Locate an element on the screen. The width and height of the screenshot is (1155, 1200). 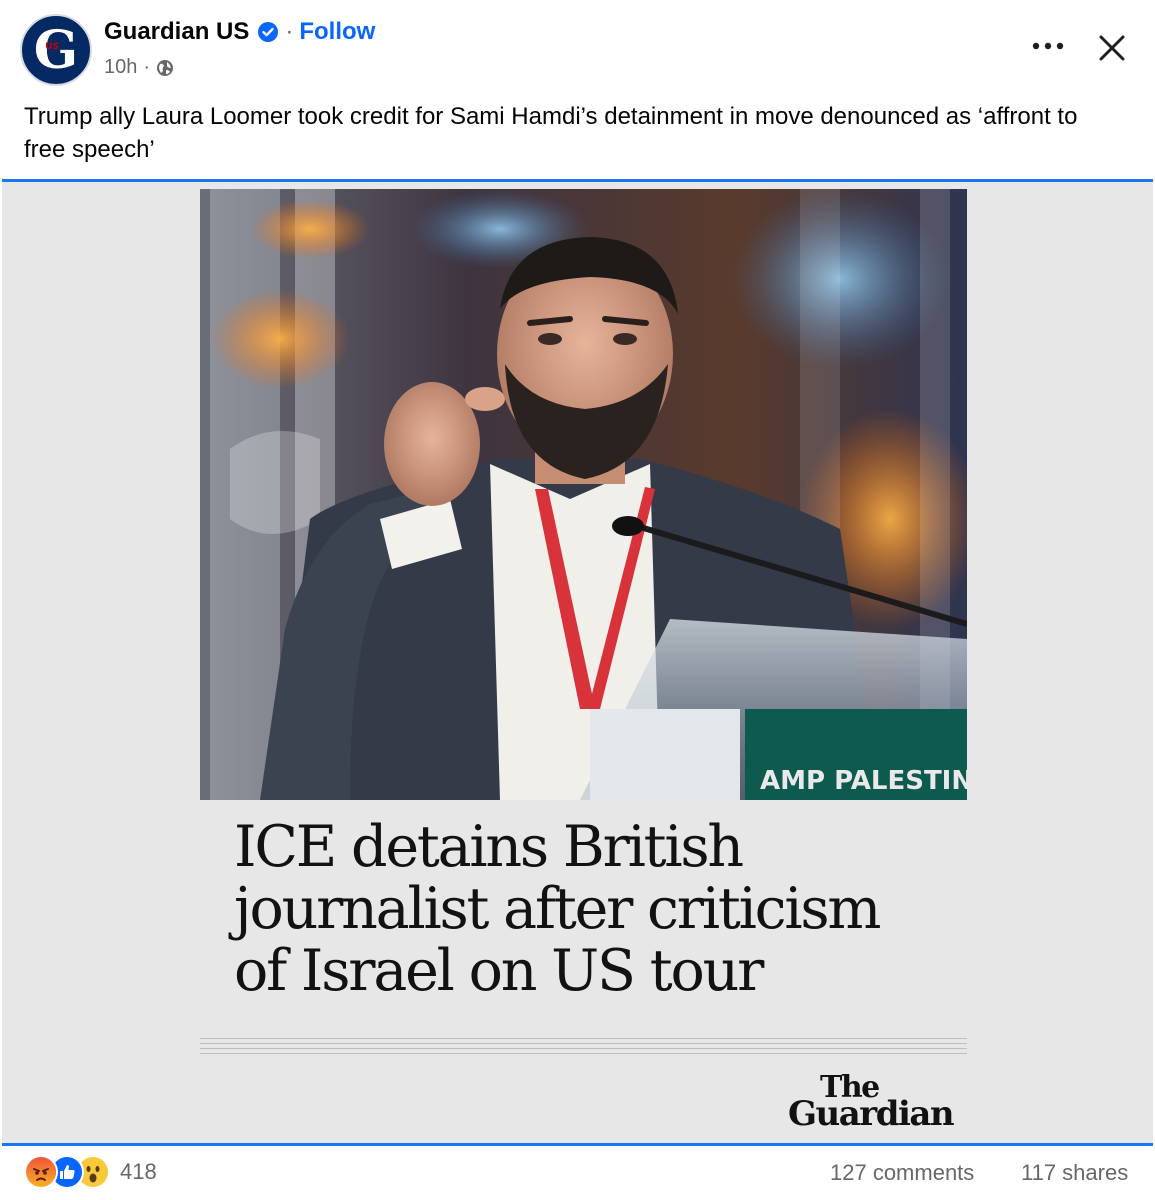
shares-count: 117 shares is located at coordinates (1074, 1173).